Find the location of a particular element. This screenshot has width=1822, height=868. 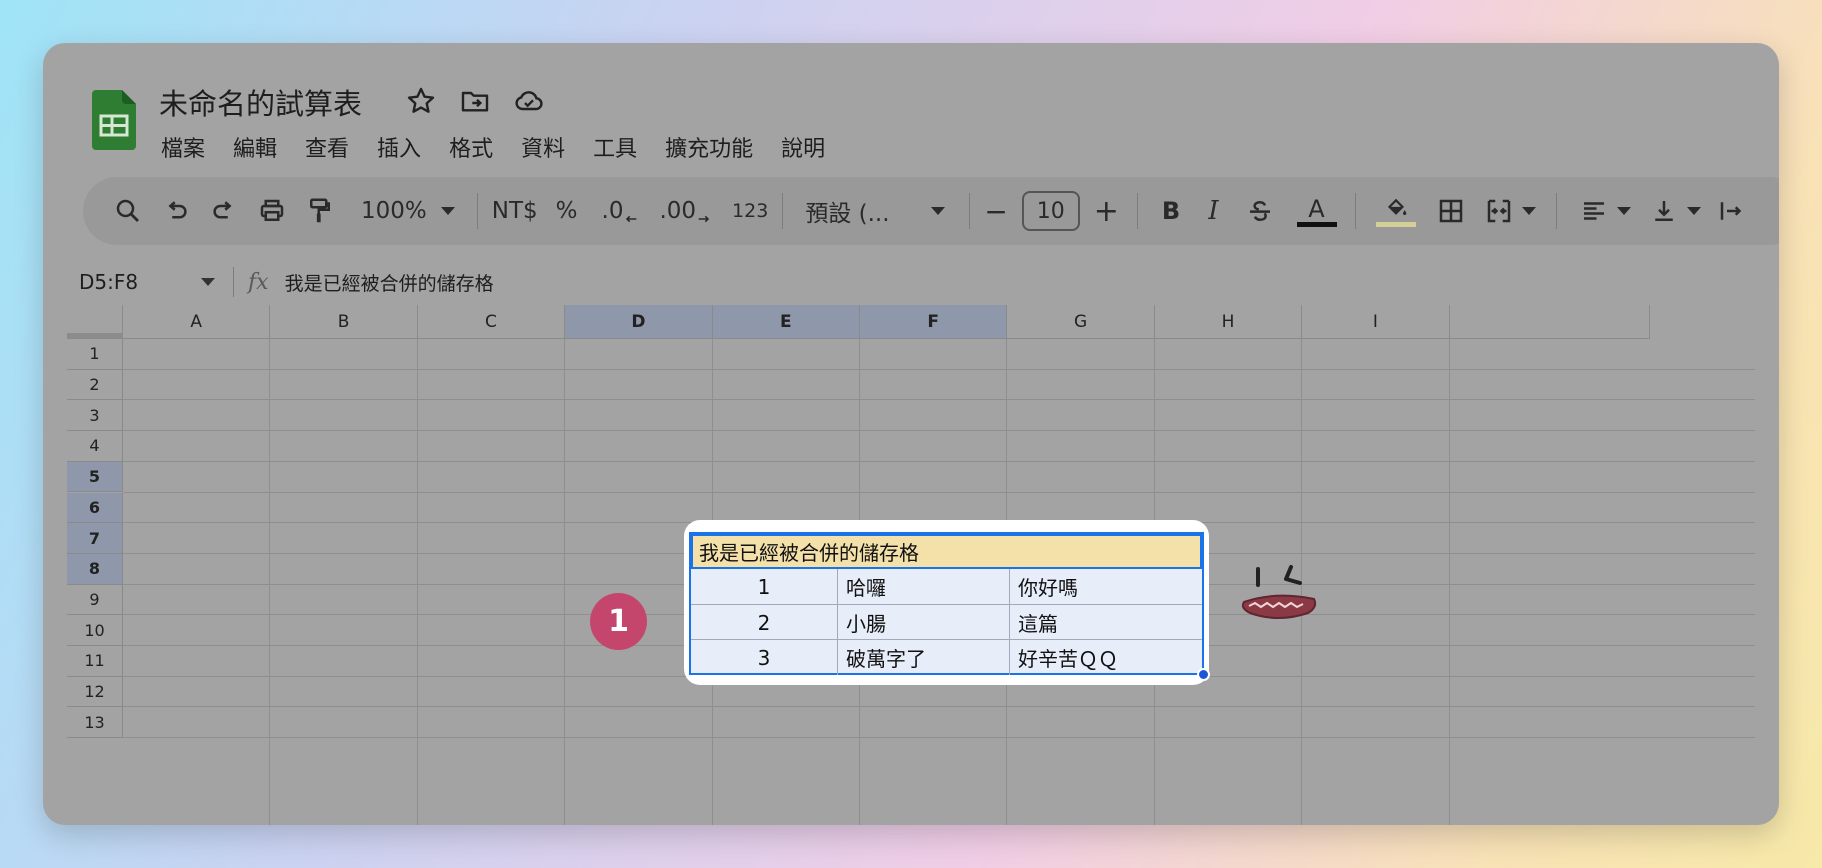

paint-format-button is located at coordinates (320, 211).